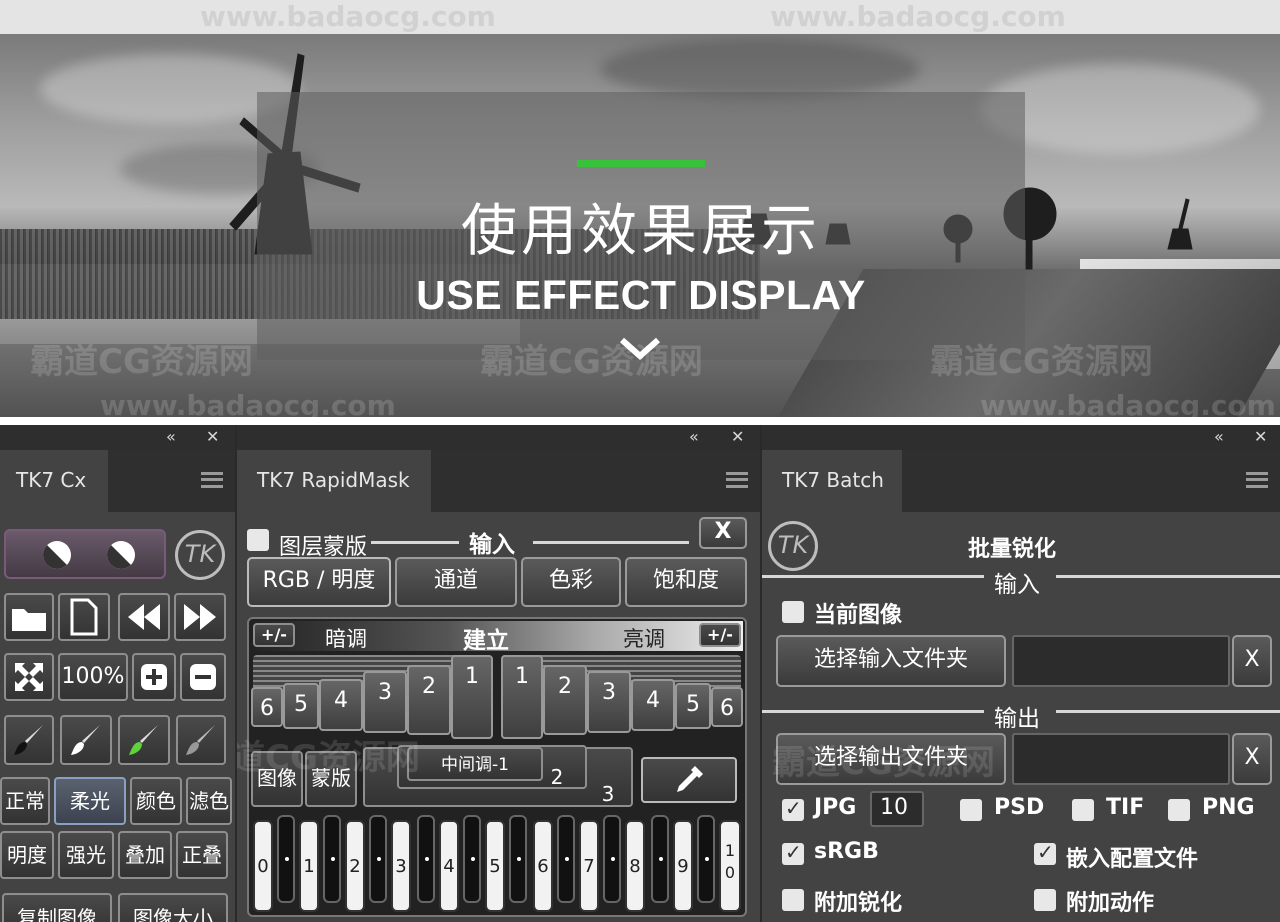 The width and height of the screenshot is (1280, 922). Describe the element at coordinates (832, 481) in the screenshot. I see `tab-batch: TK7 Batch` at that location.